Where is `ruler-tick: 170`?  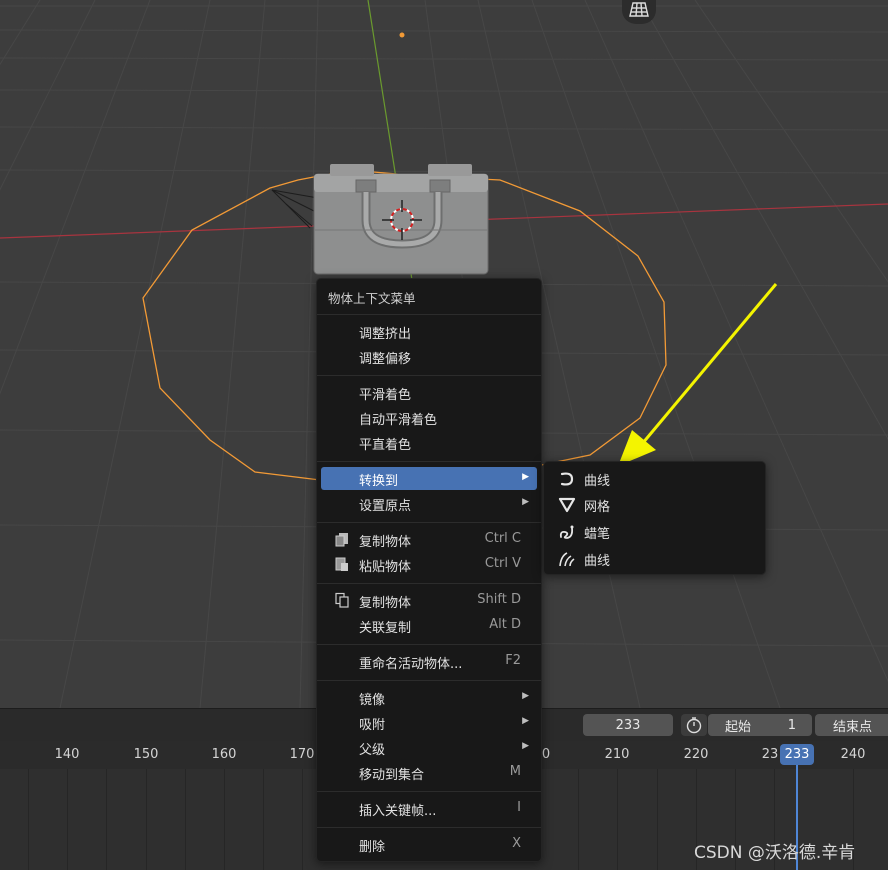
ruler-tick: 170 is located at coordinates (302, 754).